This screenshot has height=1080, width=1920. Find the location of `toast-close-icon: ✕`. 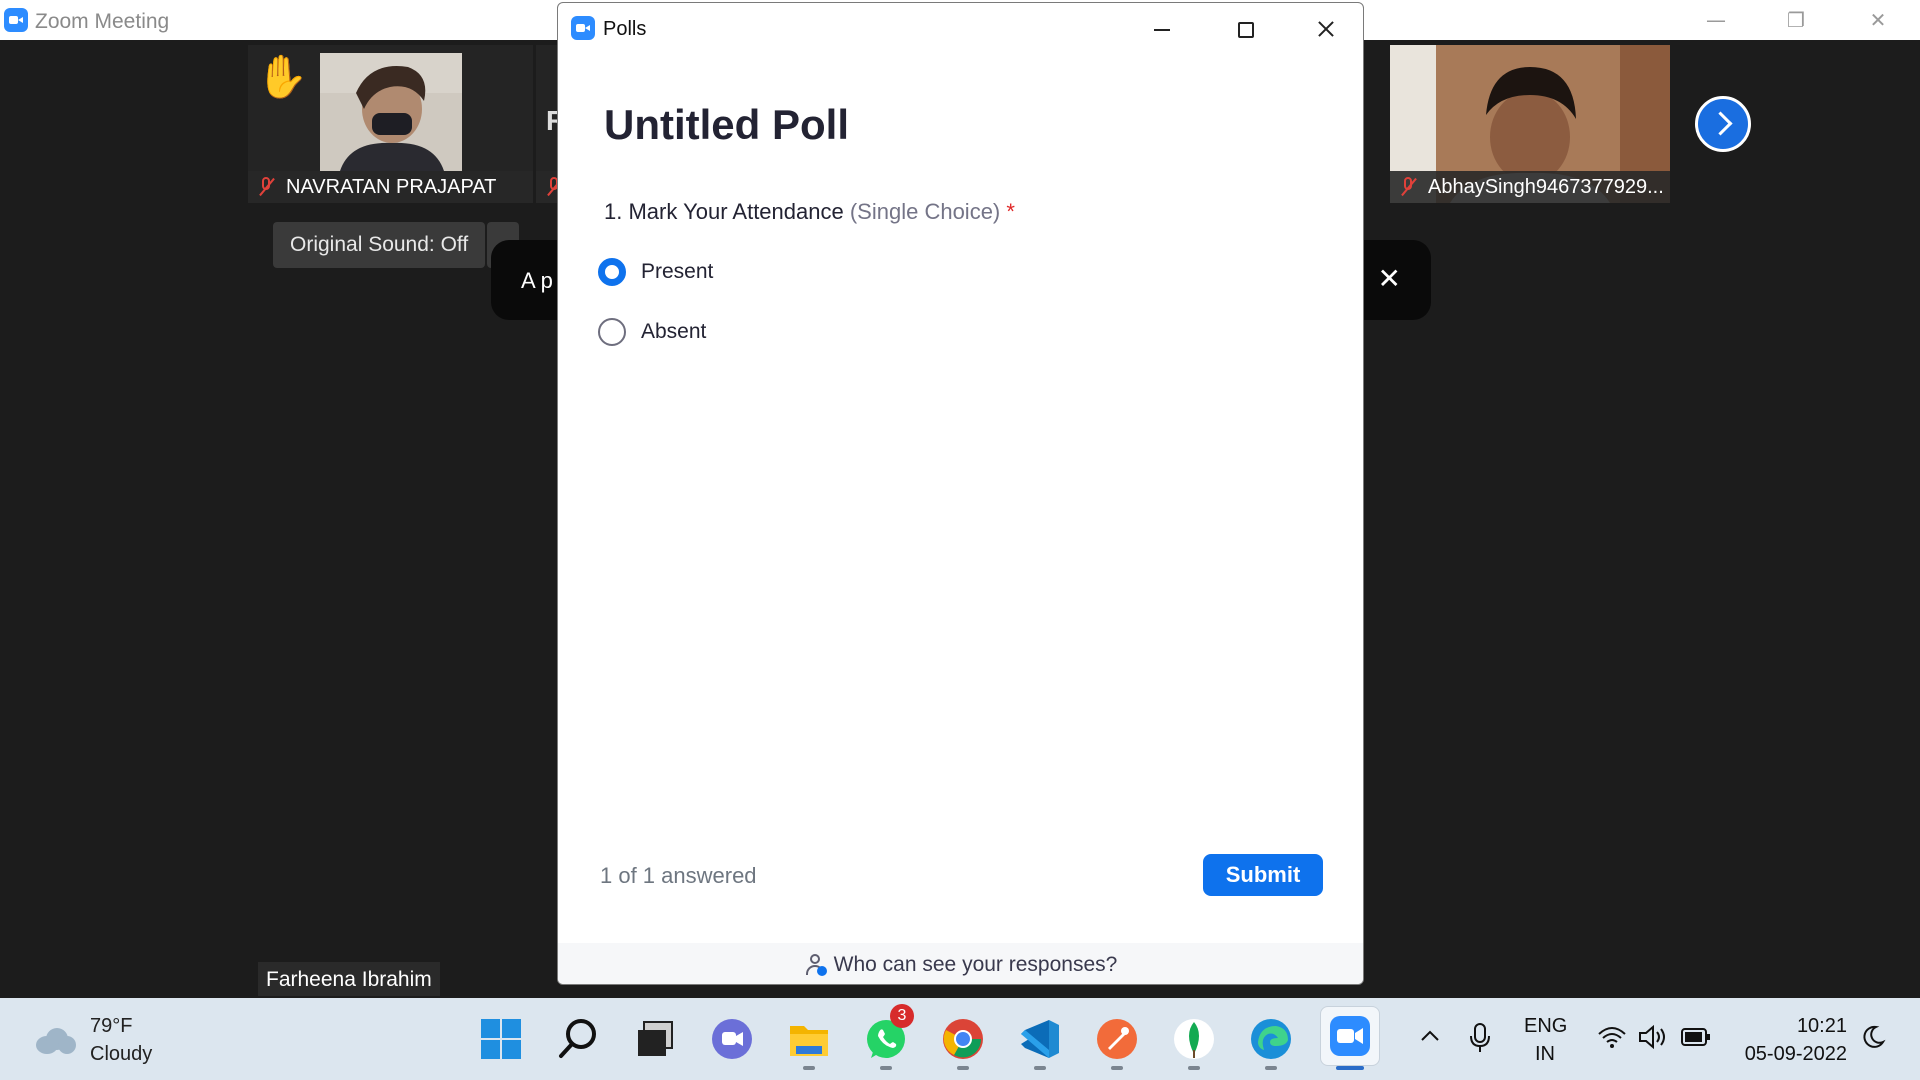

toast-close-icon: ✕ is located at coordinates (1389, 278).